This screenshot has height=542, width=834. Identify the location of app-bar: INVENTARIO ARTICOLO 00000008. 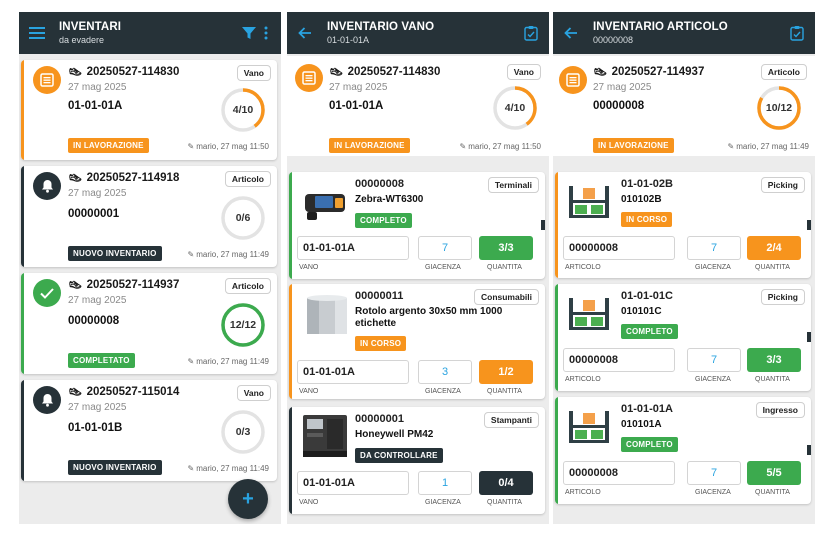
(684, 33).